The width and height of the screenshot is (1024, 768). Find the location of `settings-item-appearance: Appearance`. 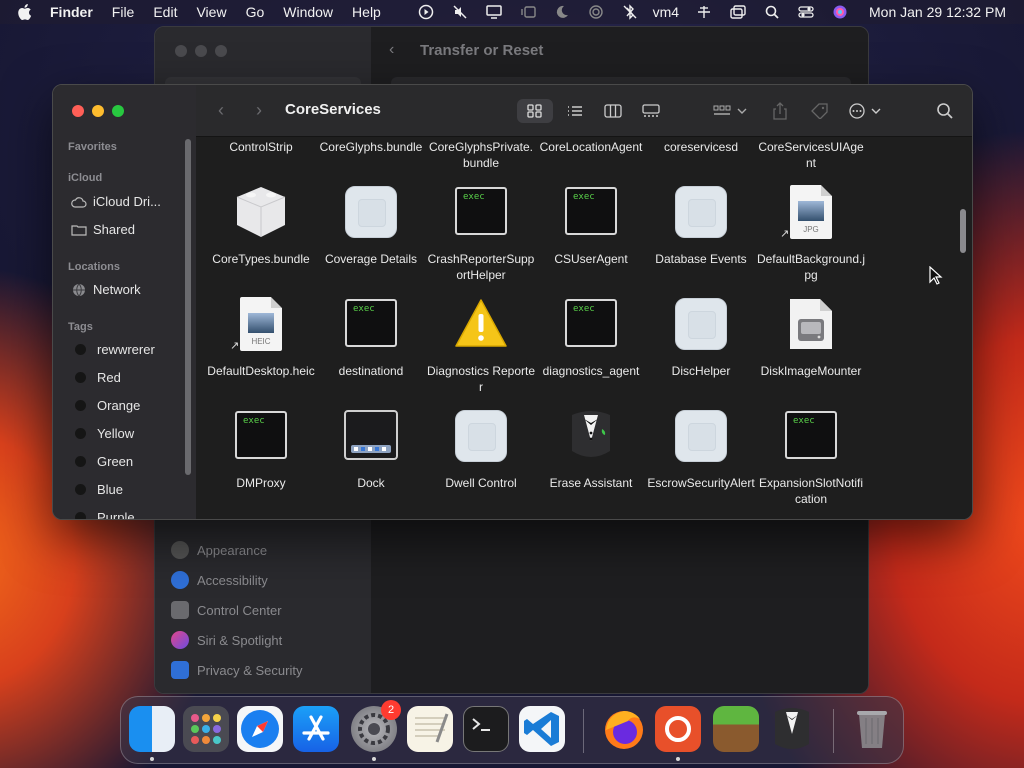

settings-item-appearance: Appearance is located at coordinates (219, 550).